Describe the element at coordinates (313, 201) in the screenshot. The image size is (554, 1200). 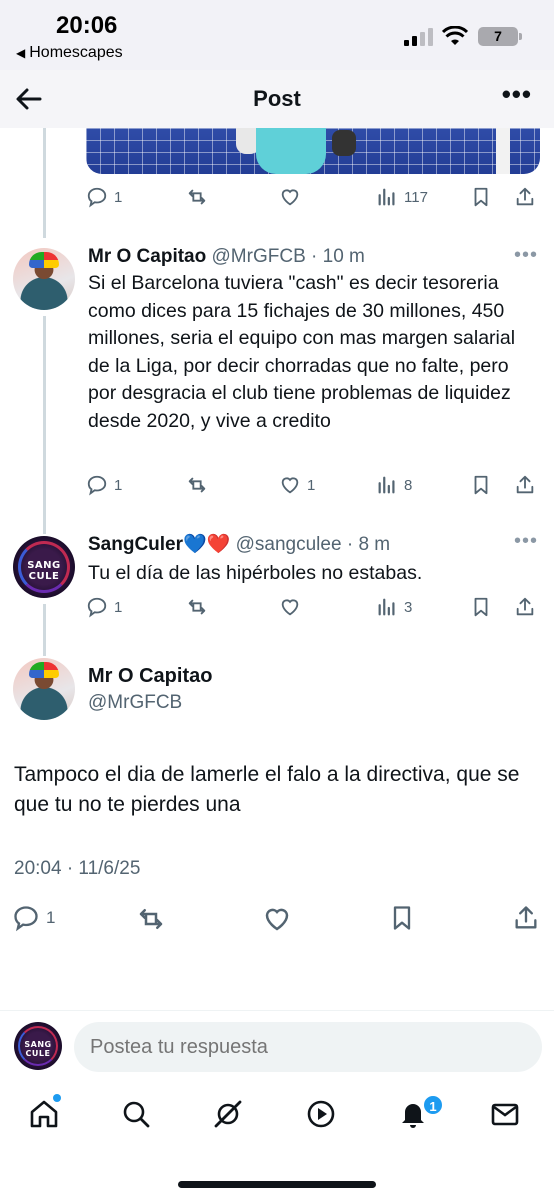
I see `post-actions: 1 117` at that location.